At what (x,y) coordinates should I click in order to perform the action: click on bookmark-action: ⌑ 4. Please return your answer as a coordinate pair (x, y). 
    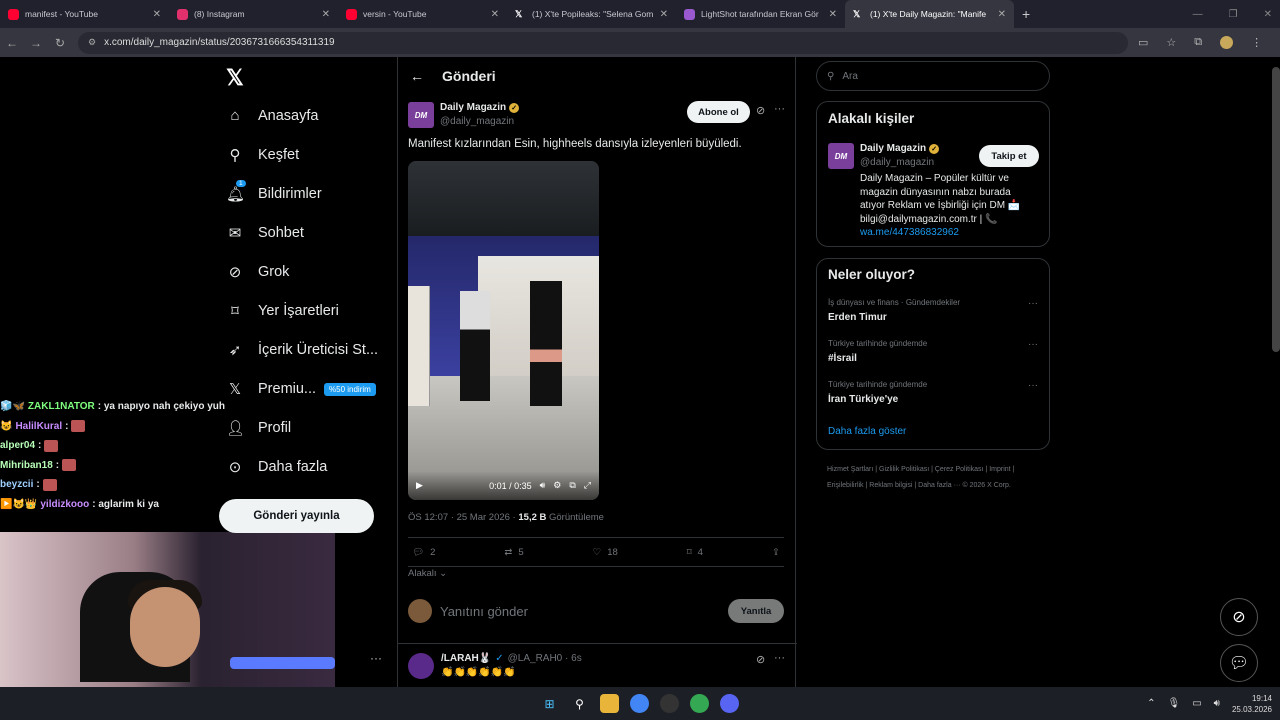
    Looking at the image, I should click on (695, 552).